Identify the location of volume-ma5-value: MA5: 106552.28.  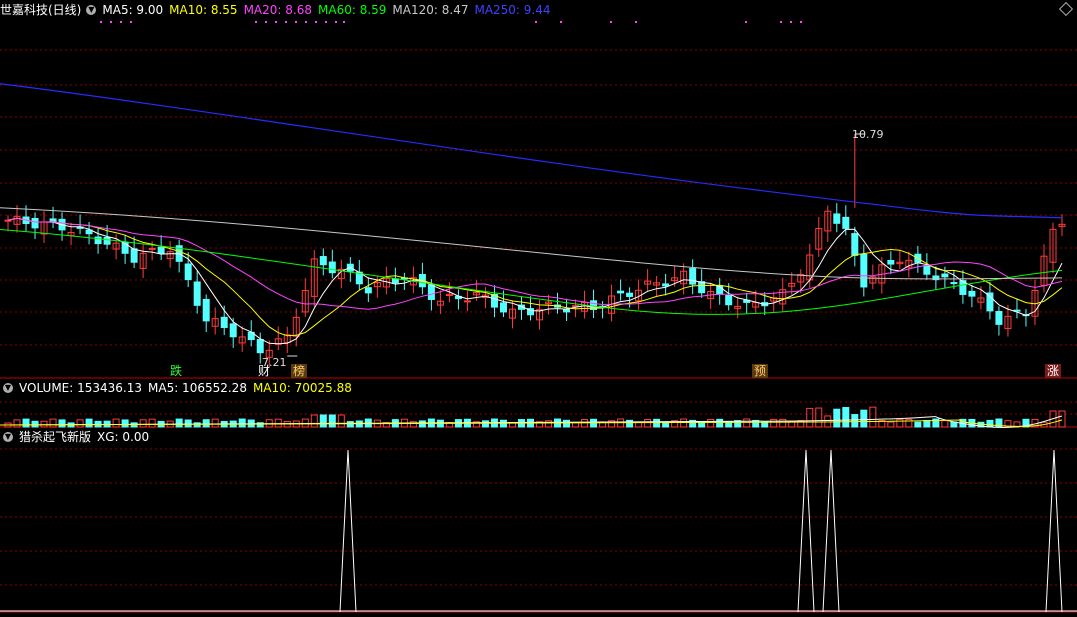
(197, 388).